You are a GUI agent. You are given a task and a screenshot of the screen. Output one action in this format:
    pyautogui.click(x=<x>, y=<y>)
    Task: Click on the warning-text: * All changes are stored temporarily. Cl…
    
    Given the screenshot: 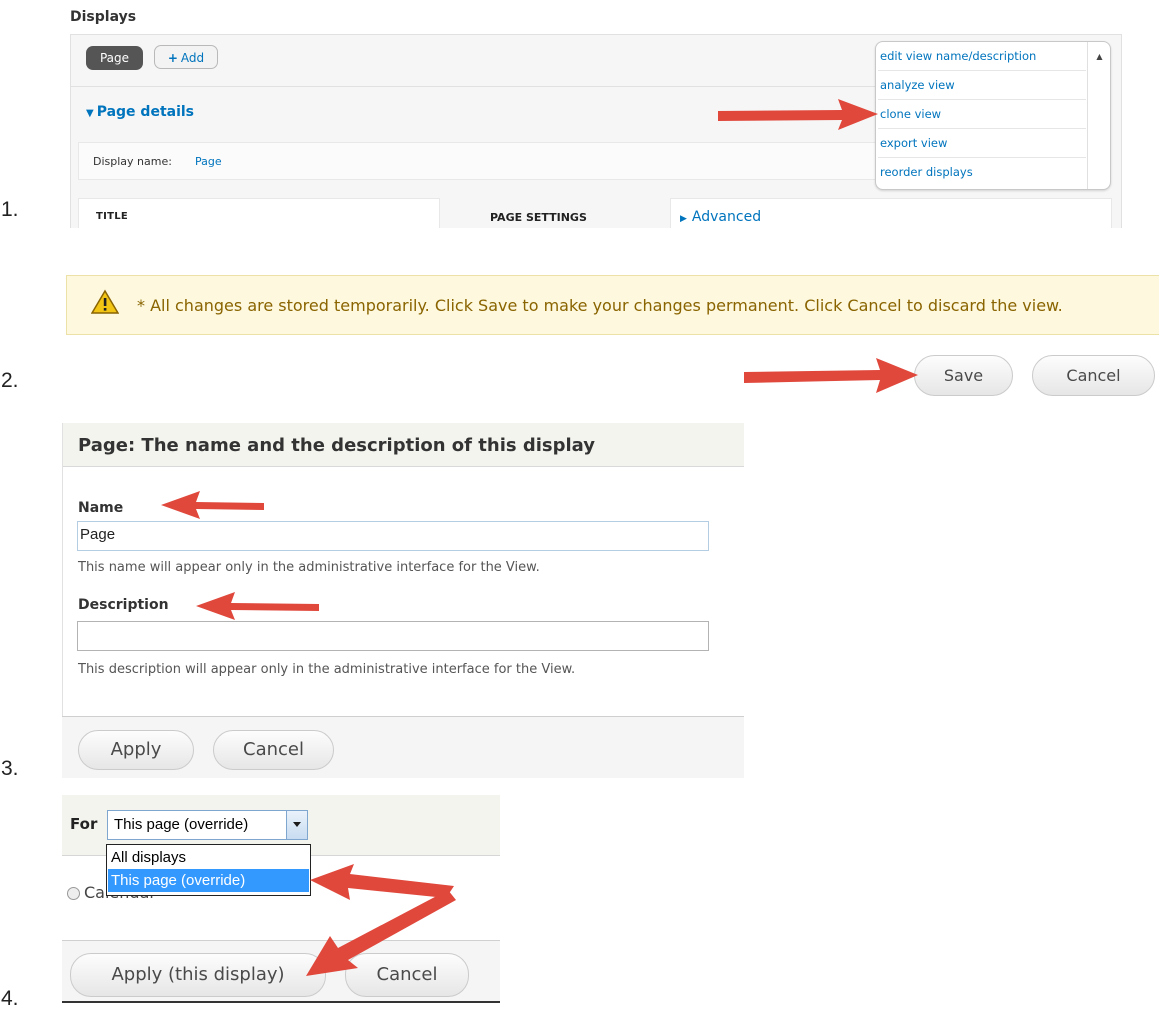 What is the action you would take?
    pyautogui.click(x=600, y=305)
    